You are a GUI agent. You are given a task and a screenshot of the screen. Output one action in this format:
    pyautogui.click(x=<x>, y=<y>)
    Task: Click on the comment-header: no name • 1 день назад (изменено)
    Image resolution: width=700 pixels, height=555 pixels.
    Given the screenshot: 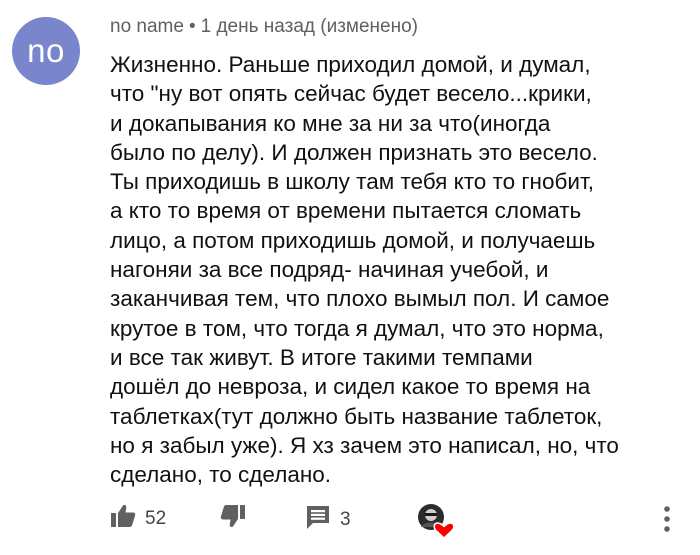 What is the action you would take?
    pyautogui.click(x=264, y=27)
    